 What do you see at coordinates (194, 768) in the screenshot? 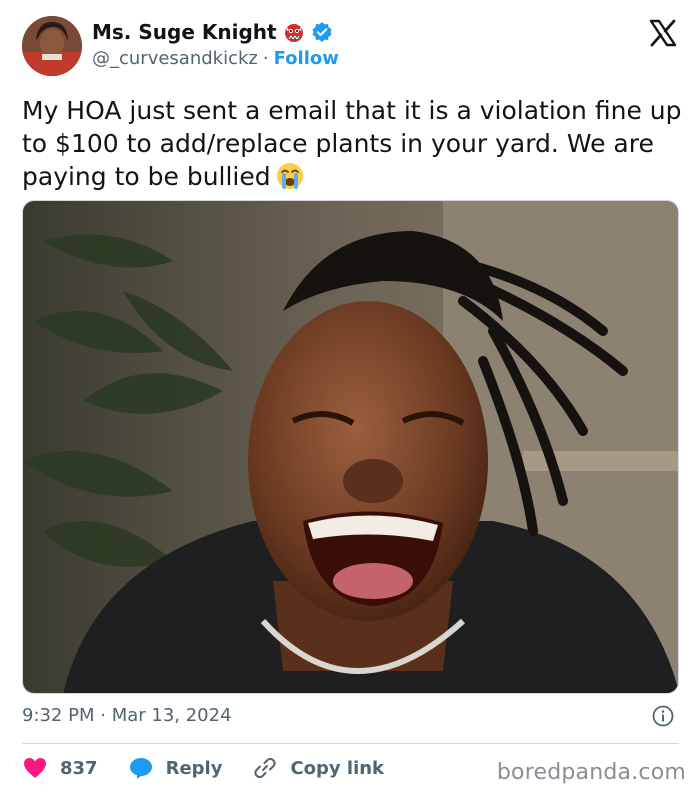
I see `reply-label: Reply` at bounding box center [194, 768].